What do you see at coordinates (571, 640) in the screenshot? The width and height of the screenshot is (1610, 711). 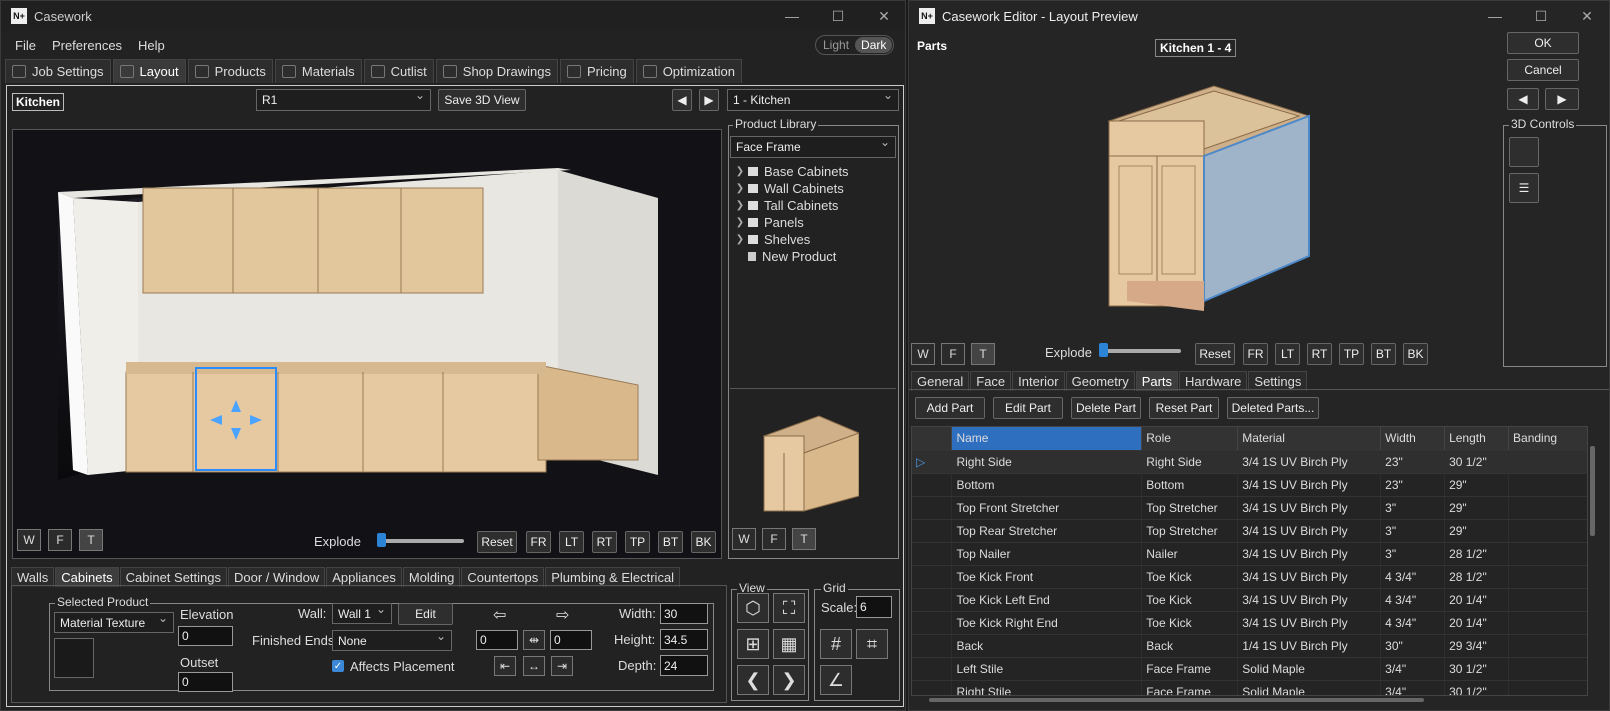 I see `right-gap-input: 0` at bounding box center [571, 640].